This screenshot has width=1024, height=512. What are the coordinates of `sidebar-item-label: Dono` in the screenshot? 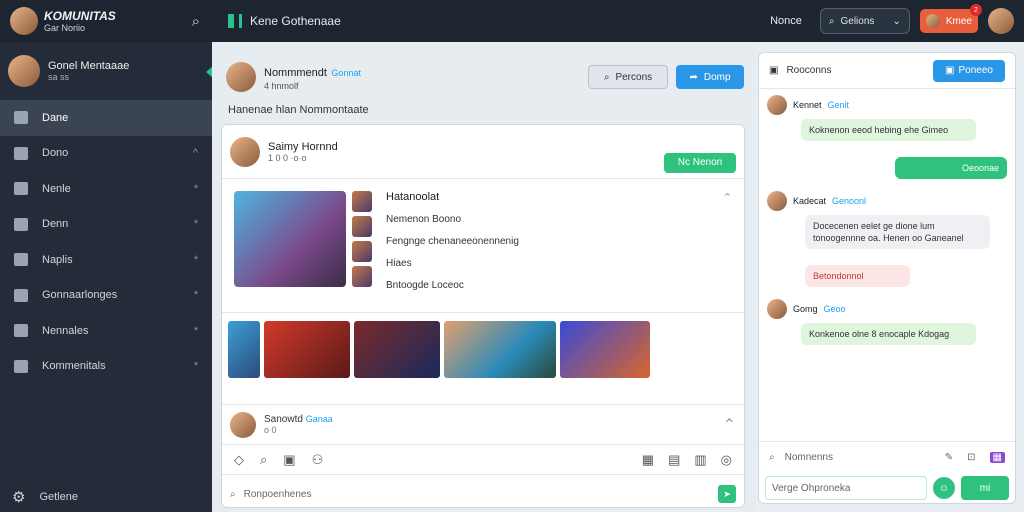 It's located at (55, 153).